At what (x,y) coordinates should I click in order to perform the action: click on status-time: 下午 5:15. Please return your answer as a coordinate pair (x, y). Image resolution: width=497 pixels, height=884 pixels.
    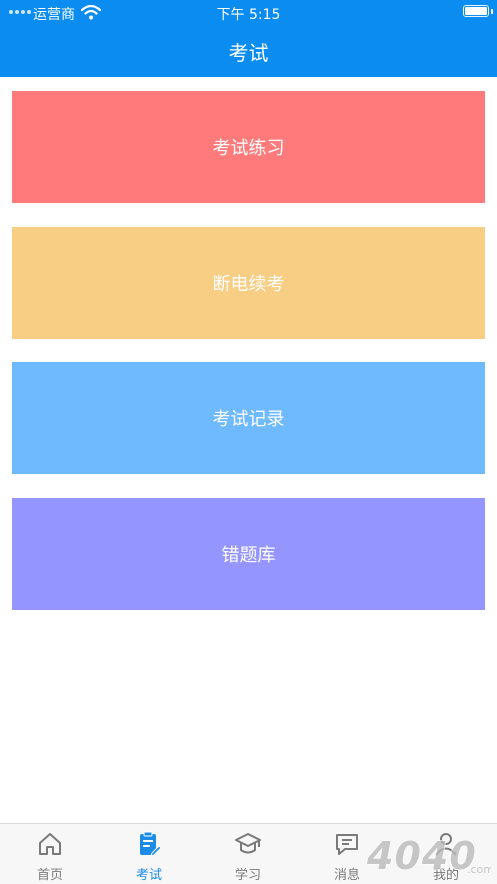
    Looking at the image, I should click on (248, 15).